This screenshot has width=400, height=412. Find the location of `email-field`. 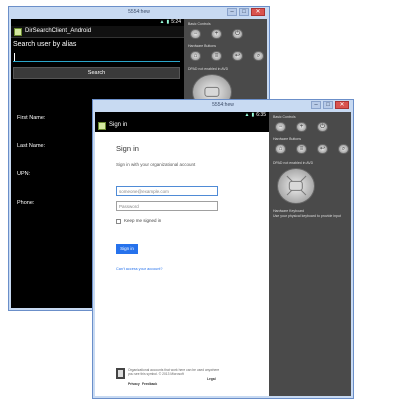

email-field is located at coordinates (167, 191).